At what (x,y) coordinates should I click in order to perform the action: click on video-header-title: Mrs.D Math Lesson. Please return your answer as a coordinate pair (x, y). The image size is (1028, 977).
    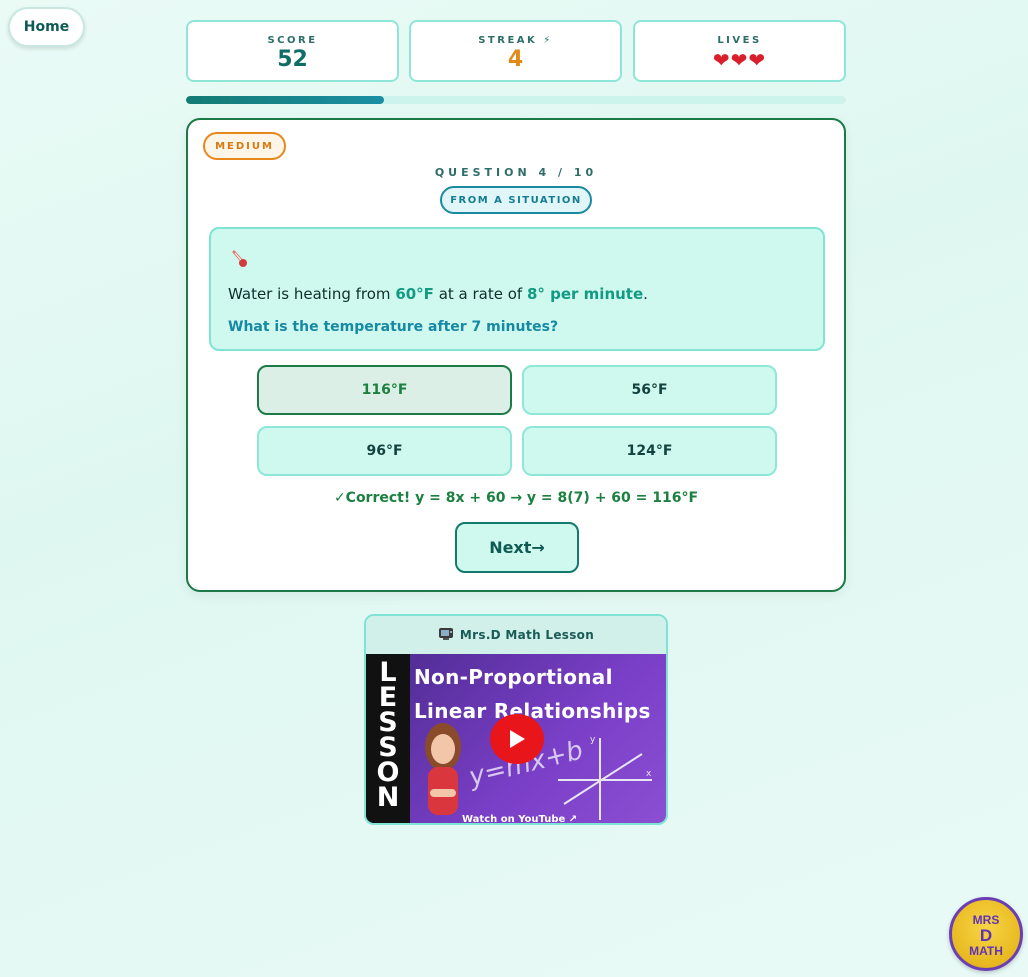
    Looking at the image, I should click on (527, 635).